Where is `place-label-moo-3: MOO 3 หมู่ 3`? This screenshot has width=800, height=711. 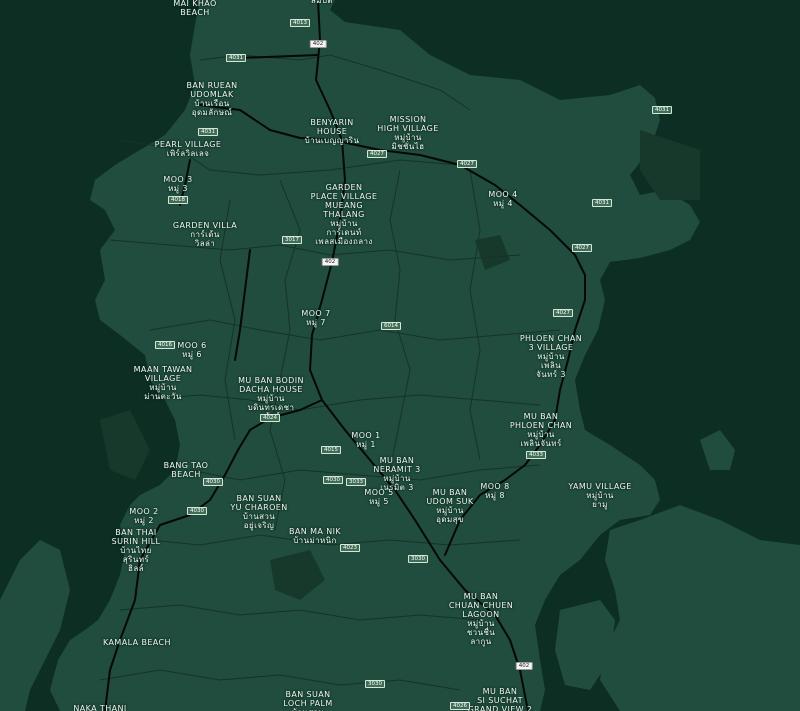 place-label-moo-3: MOO 3 หมู่ 3 is located at coordinates (177, 184).